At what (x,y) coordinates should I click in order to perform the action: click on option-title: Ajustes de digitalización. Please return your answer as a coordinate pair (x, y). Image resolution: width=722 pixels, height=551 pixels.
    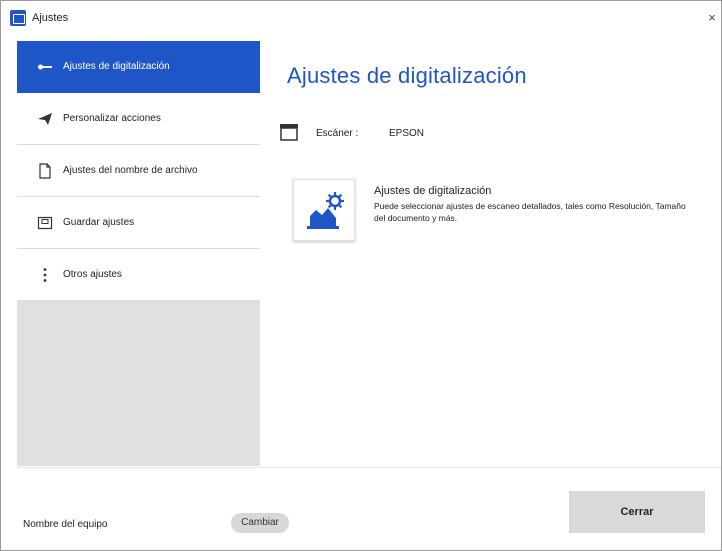
    Looking at the image, I should click on (433, 191).